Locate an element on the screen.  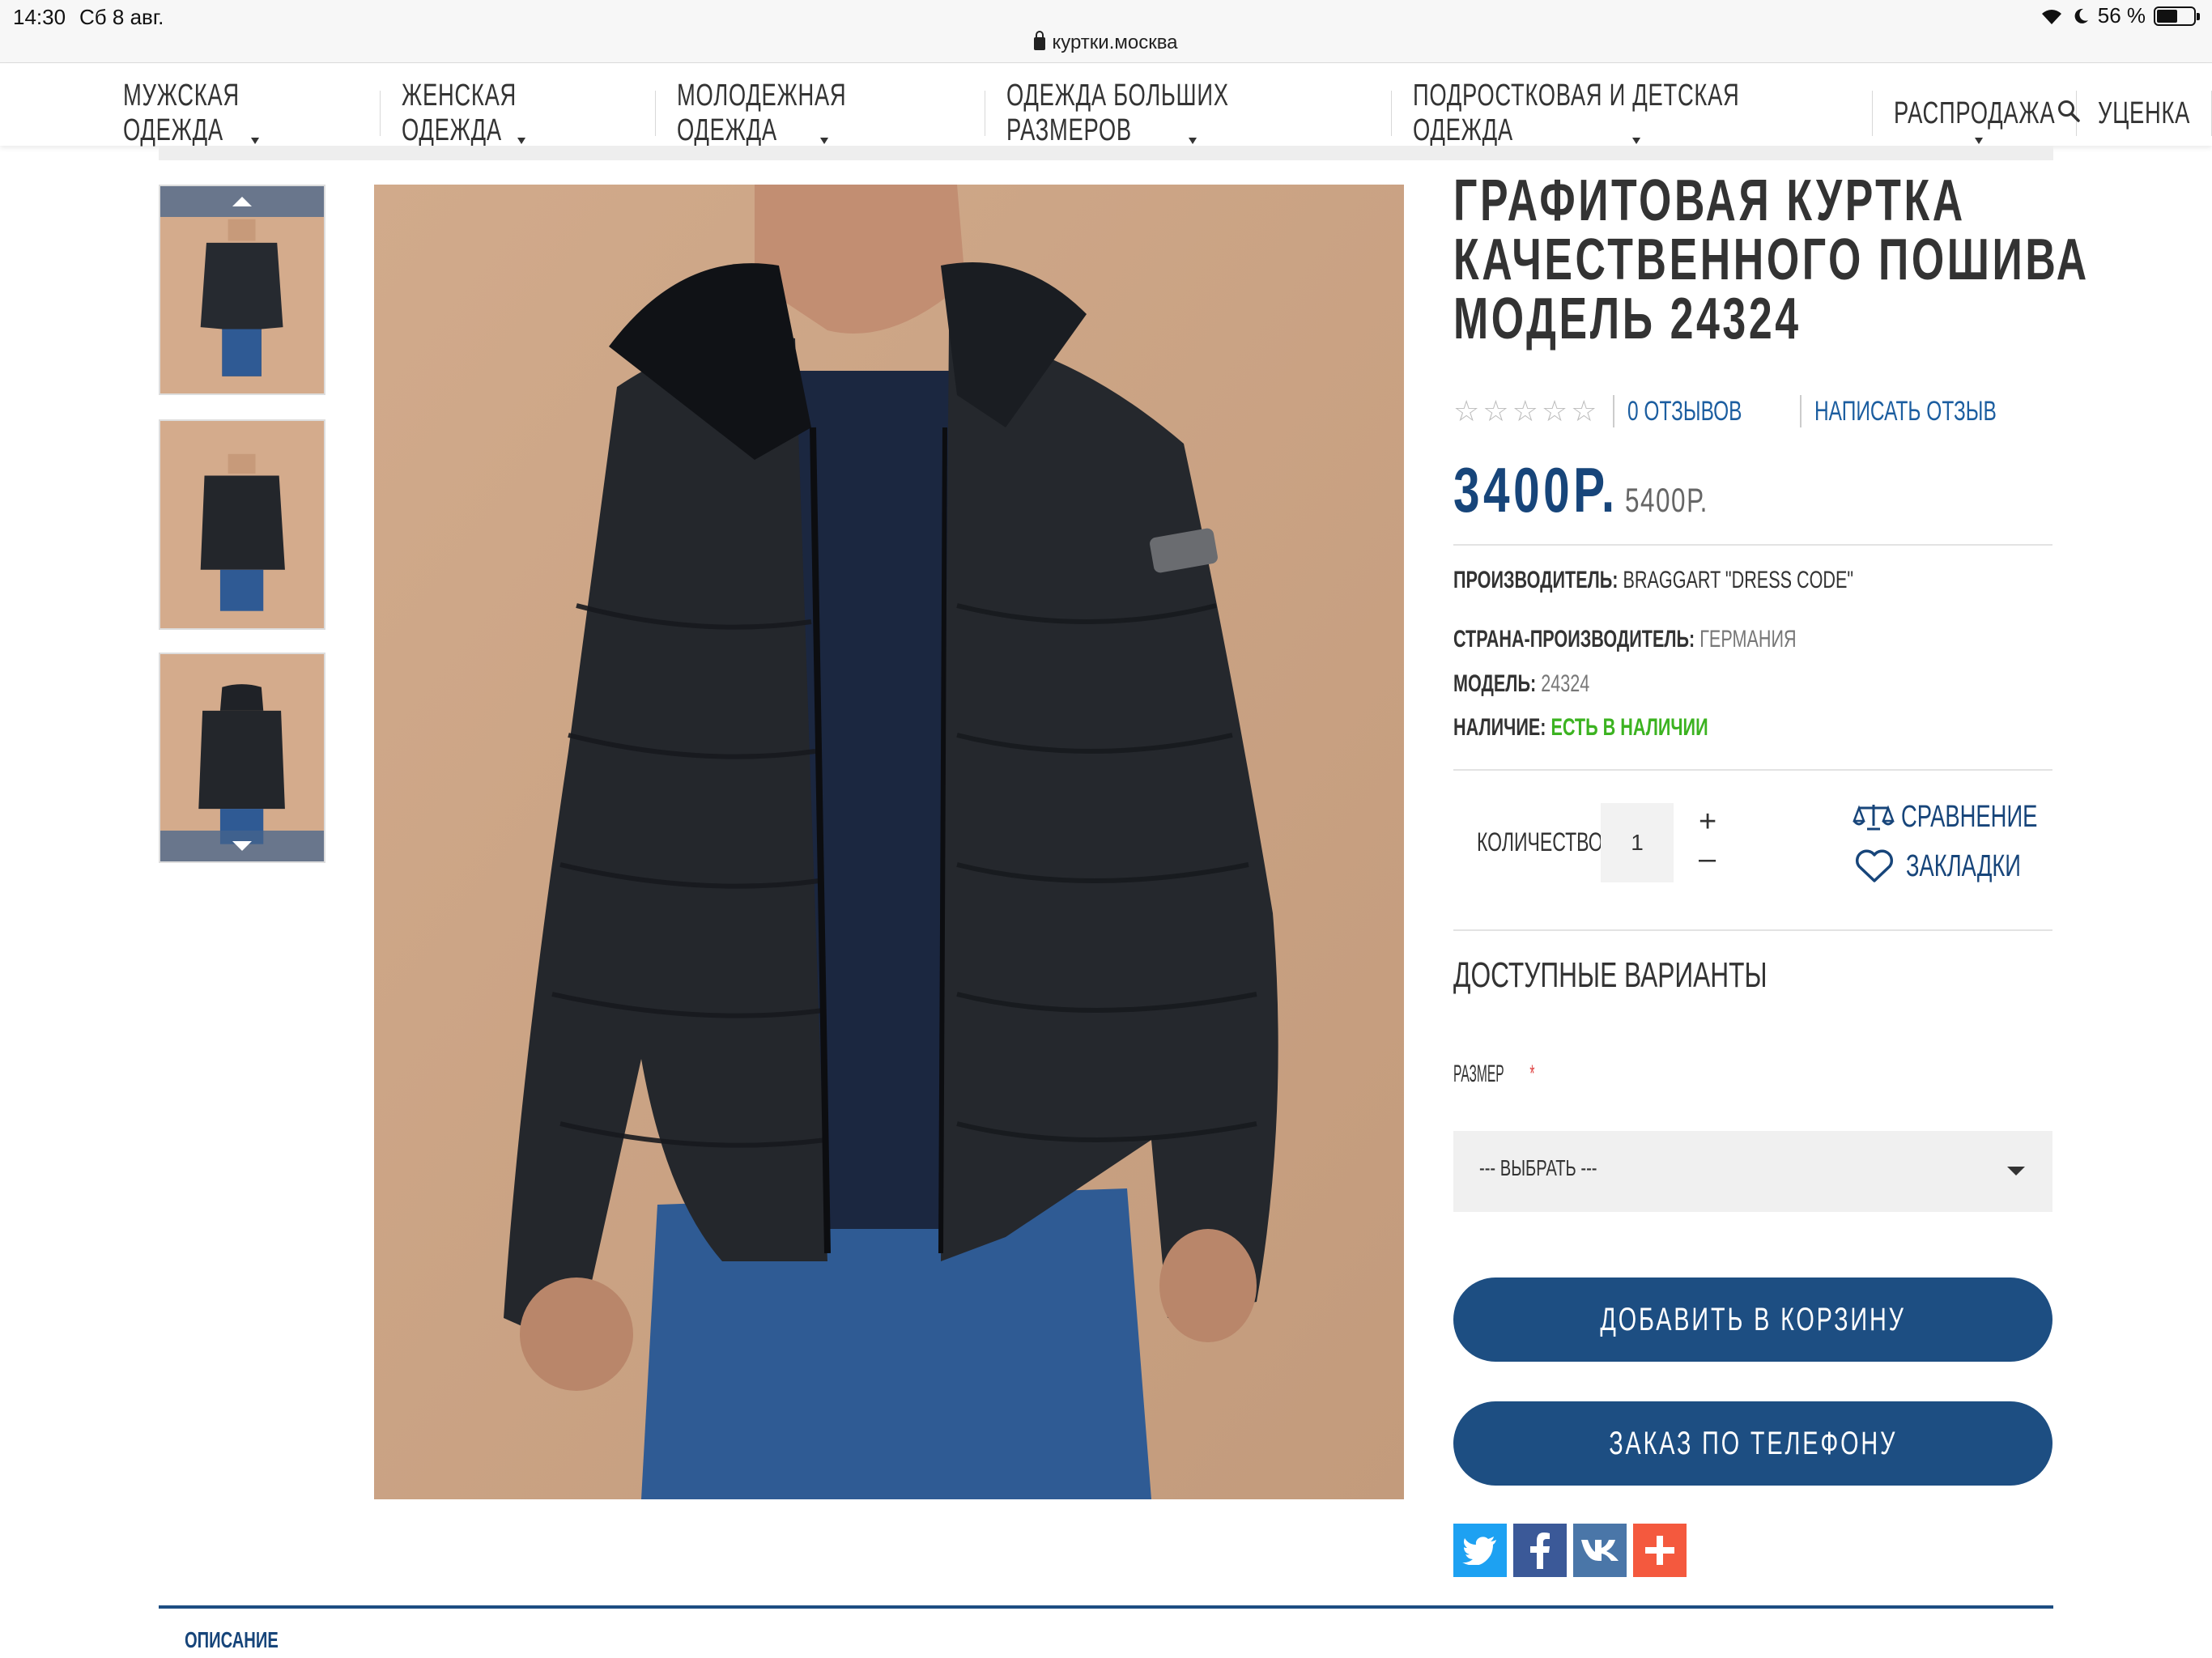
quantity-increase-button: + is located at coordinates (1708, 822).